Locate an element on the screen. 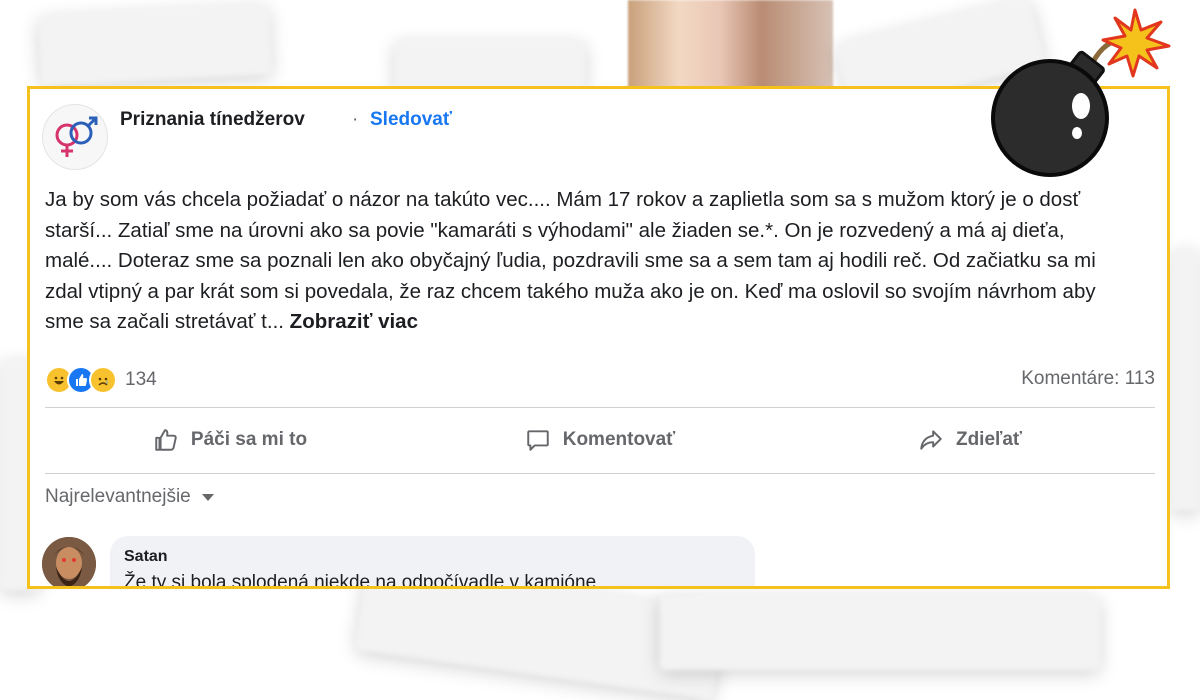  gender-symbols-logo is located at coordinates (76, 136).